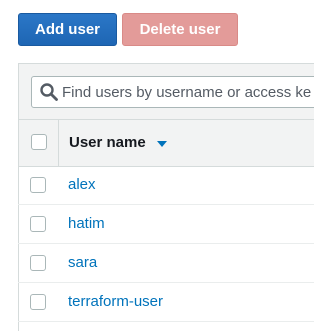 This screenshot has height=331, width=320. What do you see at coordinates (86, 224) in the screenshot?
I see `user-name-link: hatim` at bounding box center [86, 224].